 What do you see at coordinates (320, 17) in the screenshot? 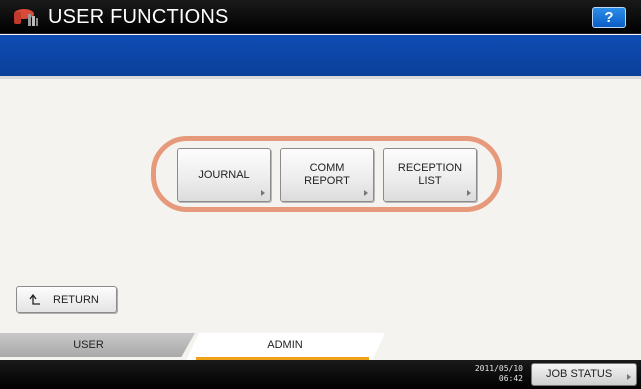
I see `title-bar: USER FUNCTIONS ?` at bounding box center [320, 17].